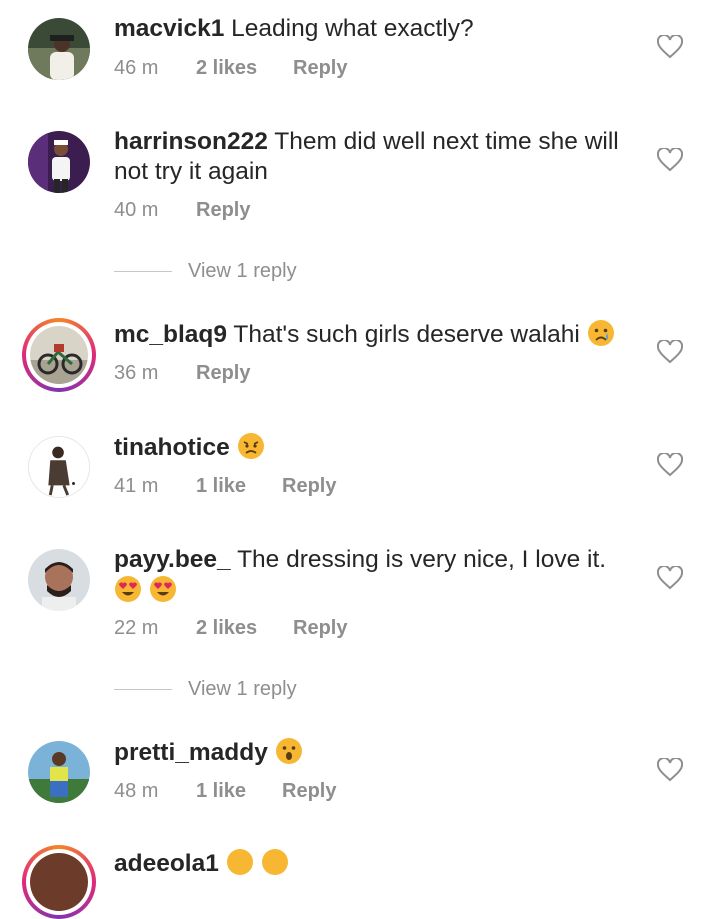 The image size is (720, 919). What do you see at coordinates (250, 446) in the screenshot?
I see `persevering-face-icon` at bounding box center [250, 446].